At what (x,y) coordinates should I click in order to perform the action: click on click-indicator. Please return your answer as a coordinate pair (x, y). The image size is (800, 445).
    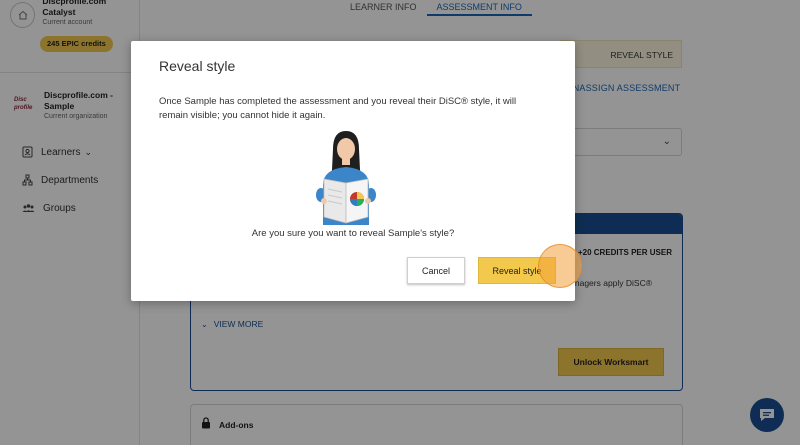
    Looking at the image, I should click on (560, 266).